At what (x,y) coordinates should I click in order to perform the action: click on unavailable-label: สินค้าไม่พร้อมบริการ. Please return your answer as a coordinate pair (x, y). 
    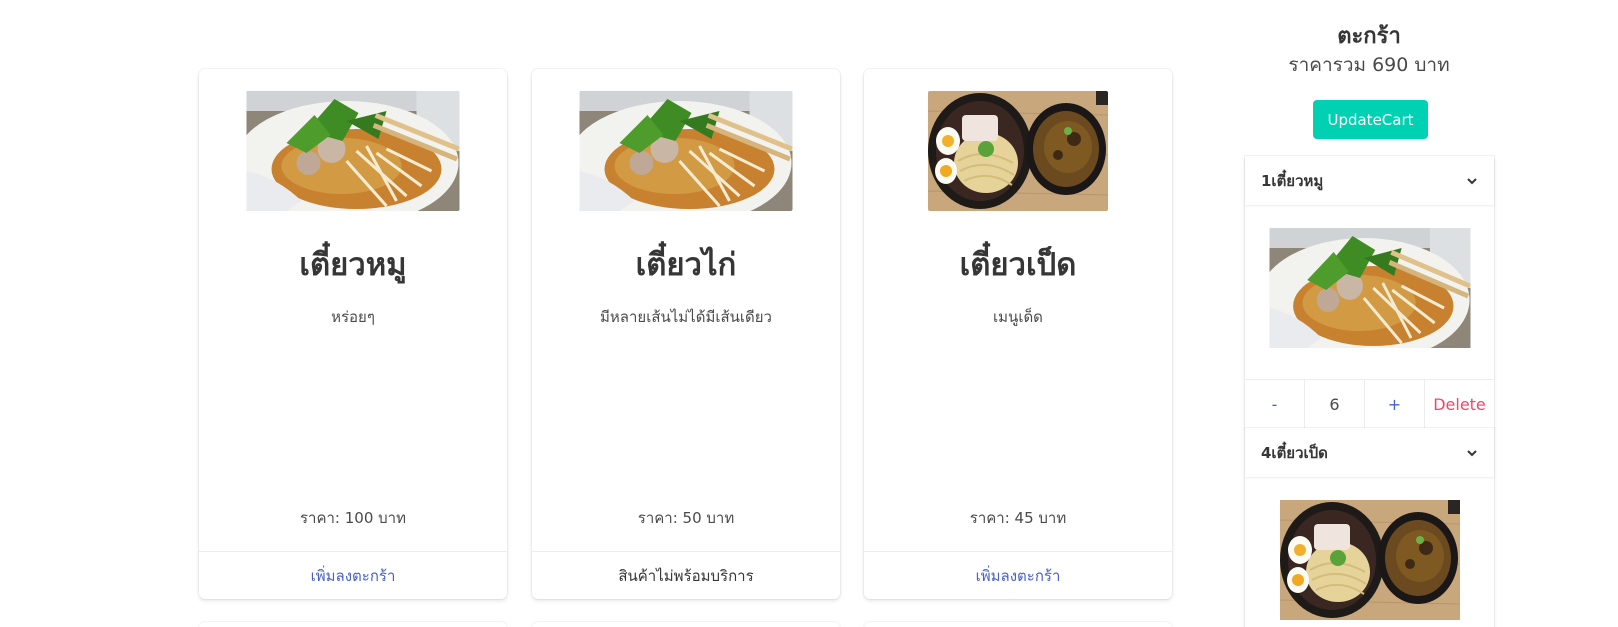
    Looking at the image, I should click on (686, 575).